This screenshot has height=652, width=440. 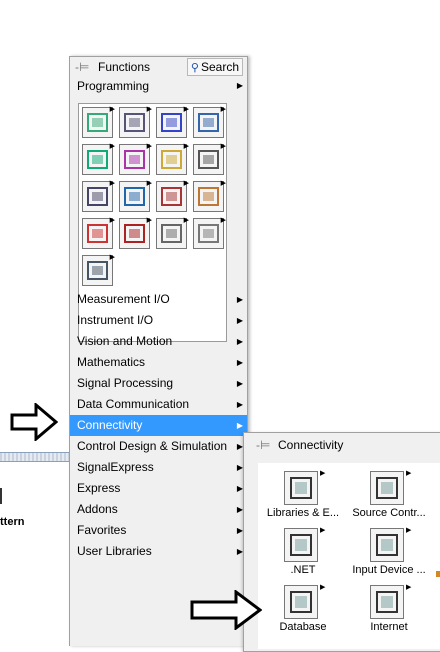 What do you see at coordinates (97, 159) in the screenshot?
I see `palette-boolean-button: ▶` at bounding box center [97, 159].